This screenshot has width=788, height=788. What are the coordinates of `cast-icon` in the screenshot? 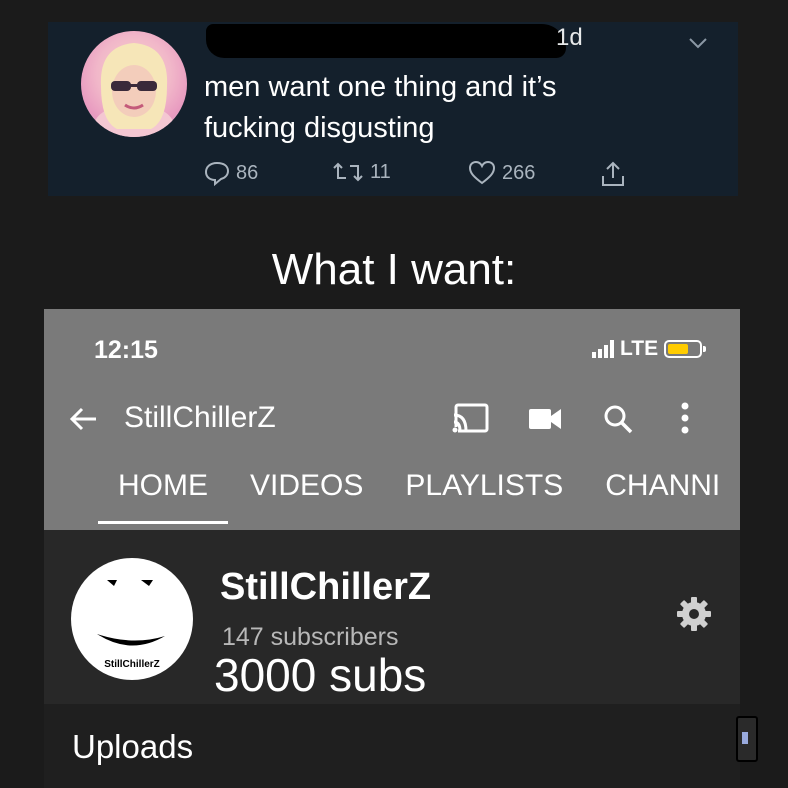 It's located at (471, 421).